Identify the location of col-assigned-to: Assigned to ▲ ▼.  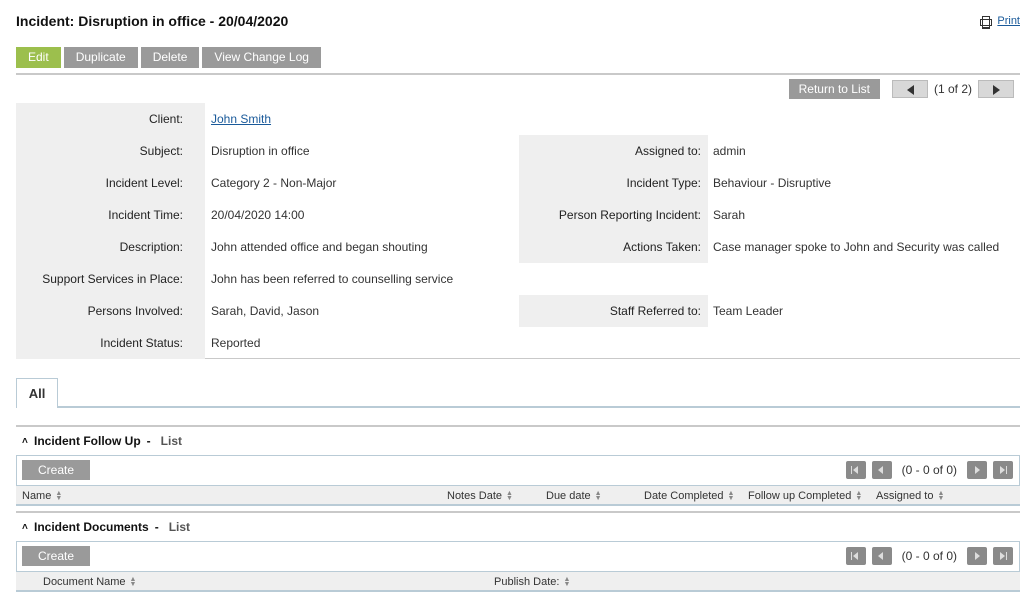
(910, 496).